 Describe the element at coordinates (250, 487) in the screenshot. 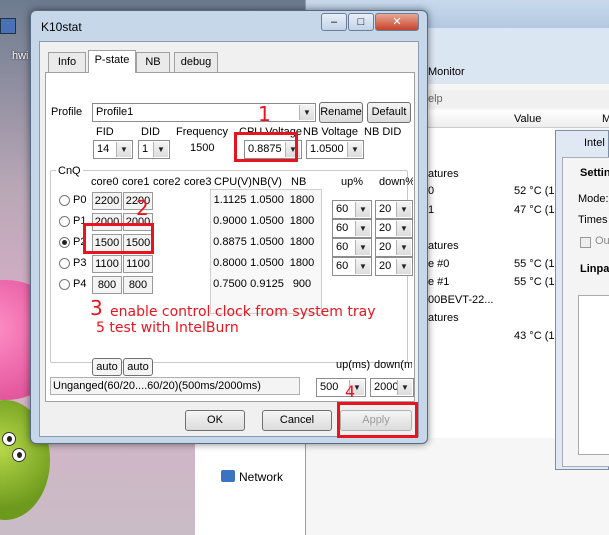

I see `explorer-nav-pane: Network` at that location.